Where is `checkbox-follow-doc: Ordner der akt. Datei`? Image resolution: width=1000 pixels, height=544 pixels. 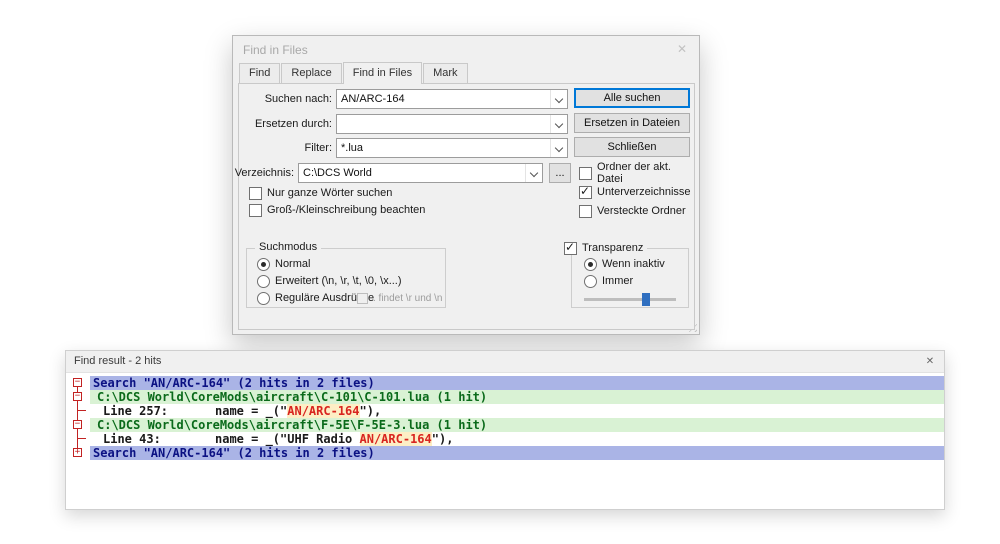
checkbox-follow-doc: Ordner der akt. Datei is located at coordinates (639, 173).